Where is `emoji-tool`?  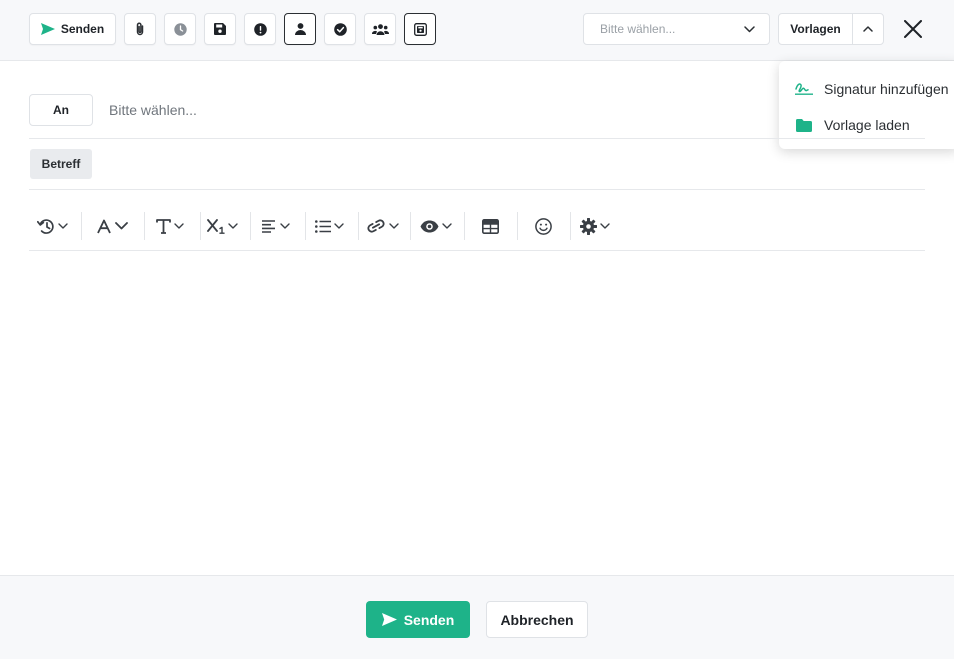 emoji-tool is located at coordinates (543, 226).